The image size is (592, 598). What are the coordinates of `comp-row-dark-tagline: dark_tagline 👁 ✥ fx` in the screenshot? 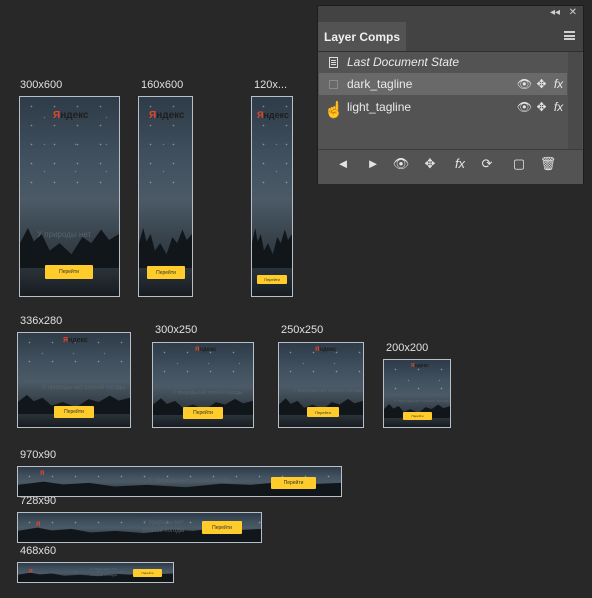 It's located at (443, 84).